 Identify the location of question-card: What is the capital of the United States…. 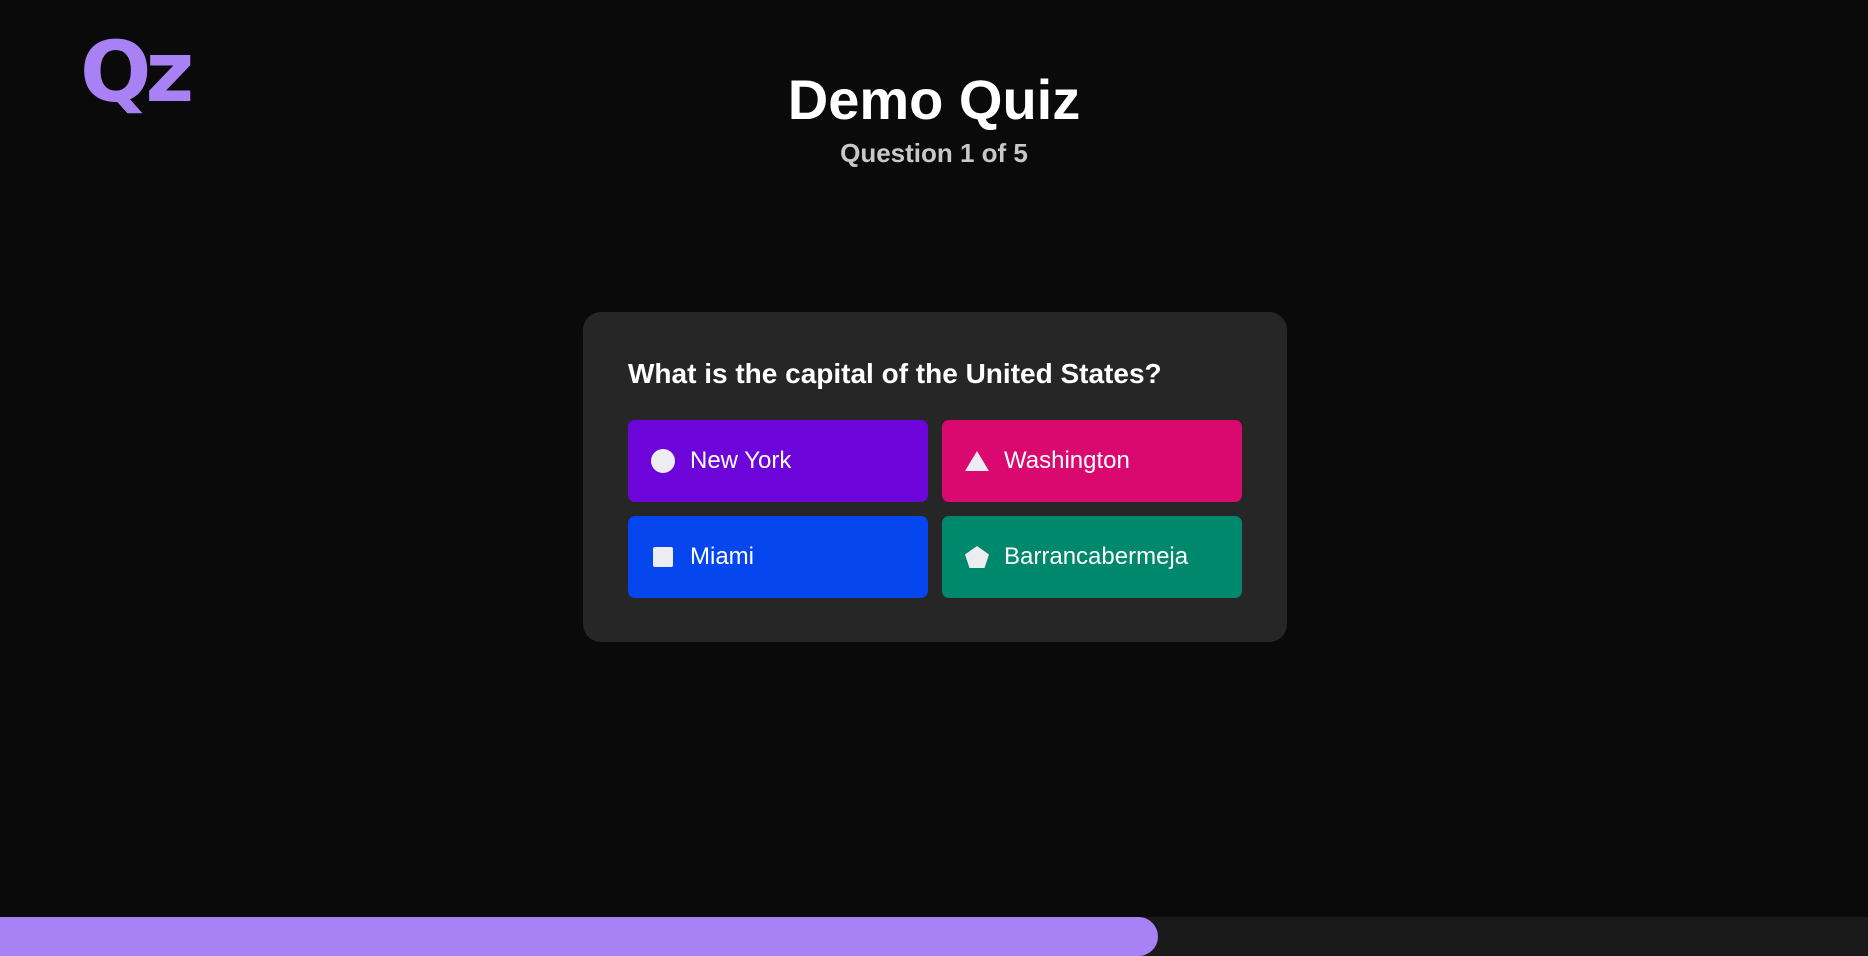
(935, 477).